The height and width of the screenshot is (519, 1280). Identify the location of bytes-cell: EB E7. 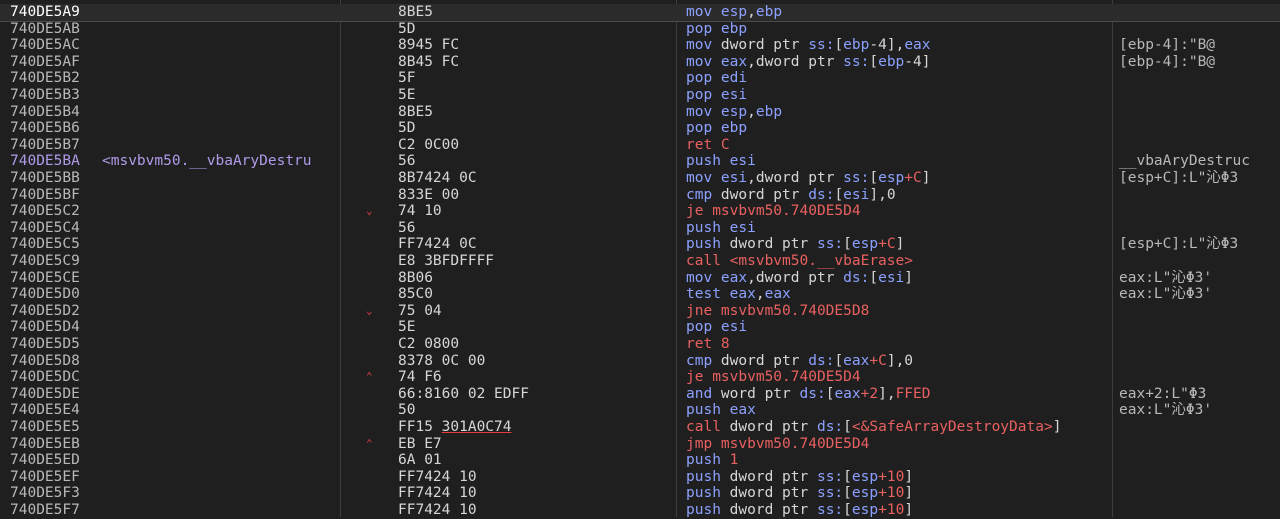
(420, 443).